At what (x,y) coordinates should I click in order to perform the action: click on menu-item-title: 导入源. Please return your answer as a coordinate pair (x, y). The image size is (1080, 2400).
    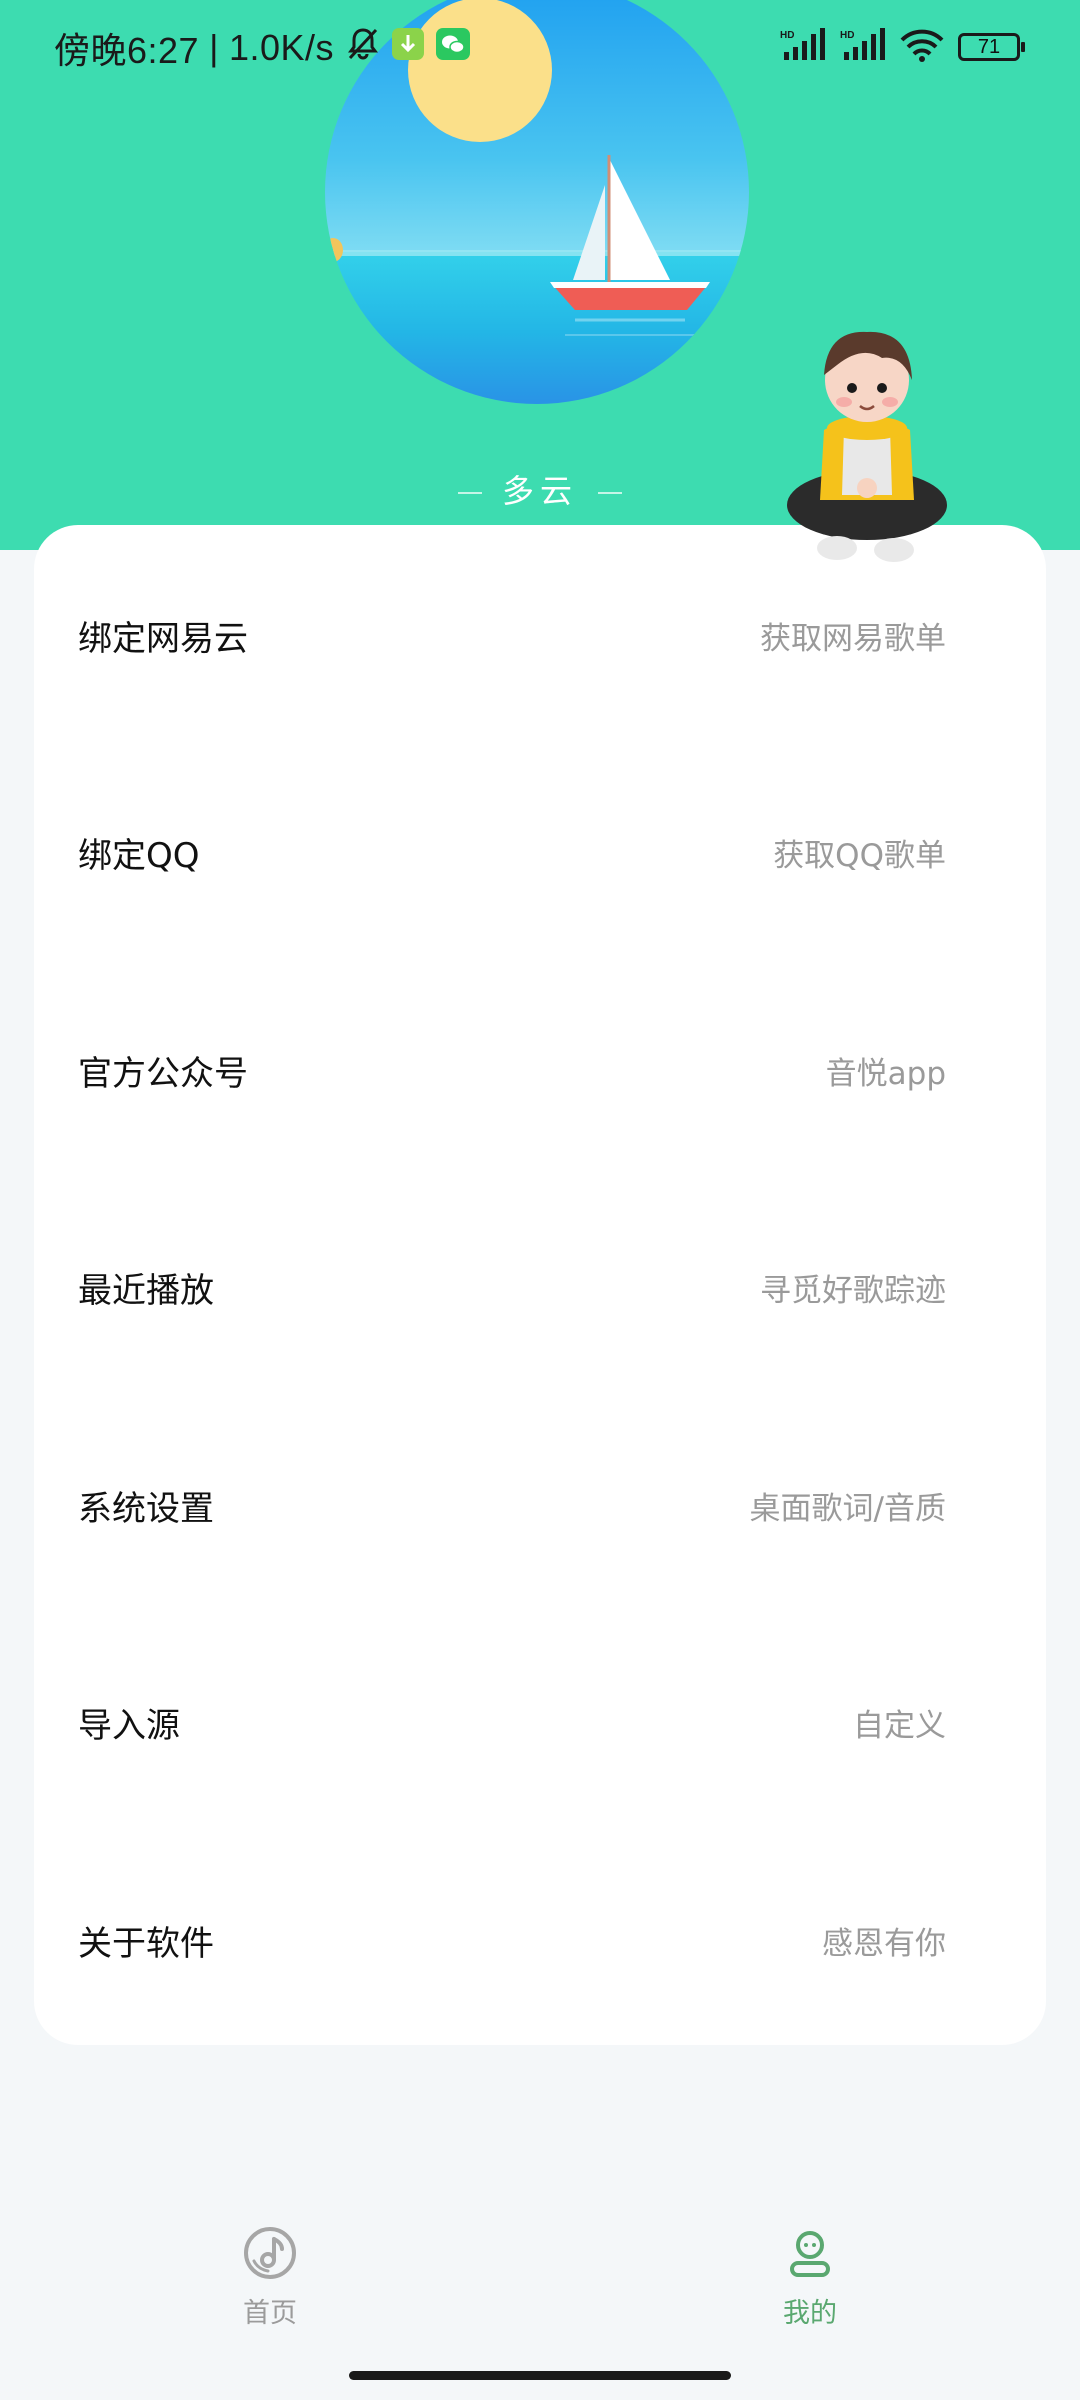
    Looking at the image, I should click on (129, 1725).